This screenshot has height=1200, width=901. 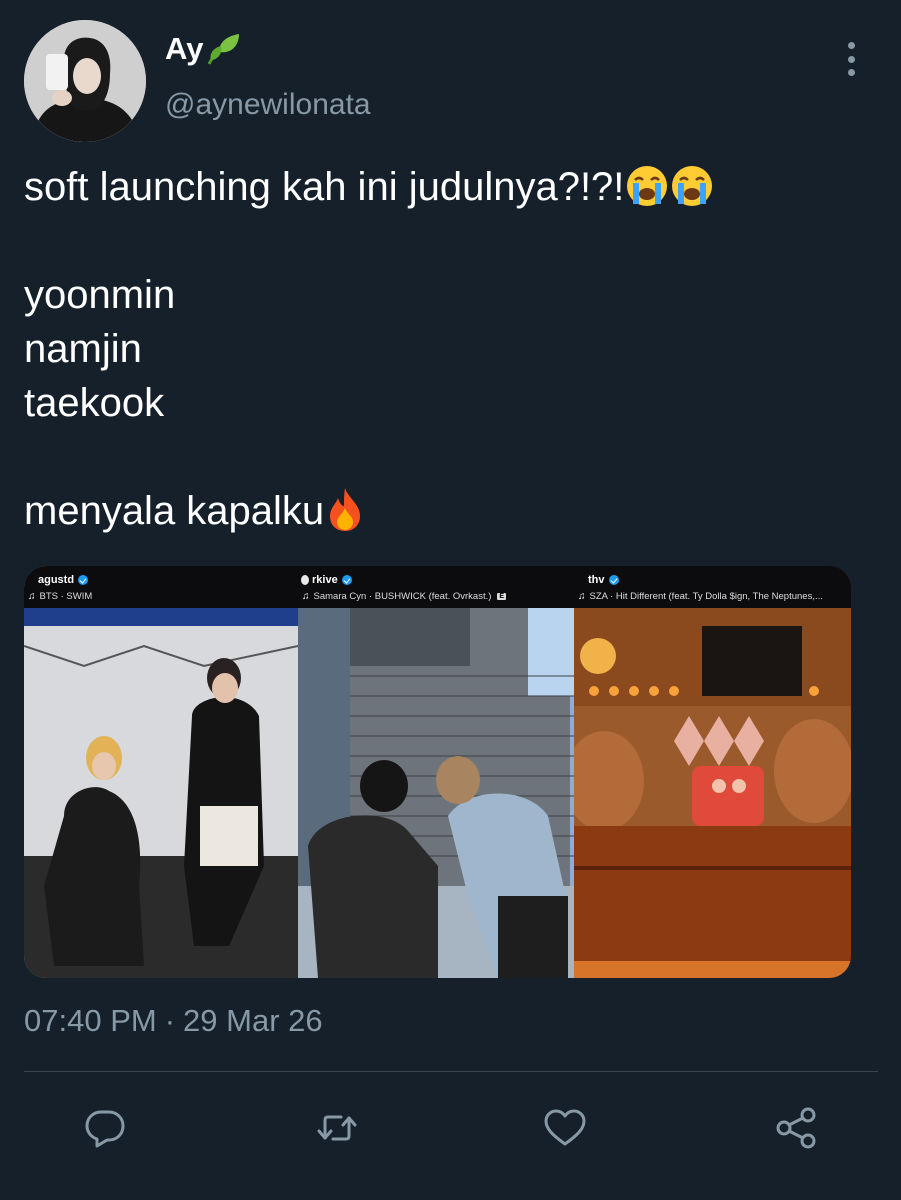 What do you see at coordinates (174, 511) in the screenshot?
I see `tweet-closing-text: menyala kapalku` at bounding box center [174, 511].